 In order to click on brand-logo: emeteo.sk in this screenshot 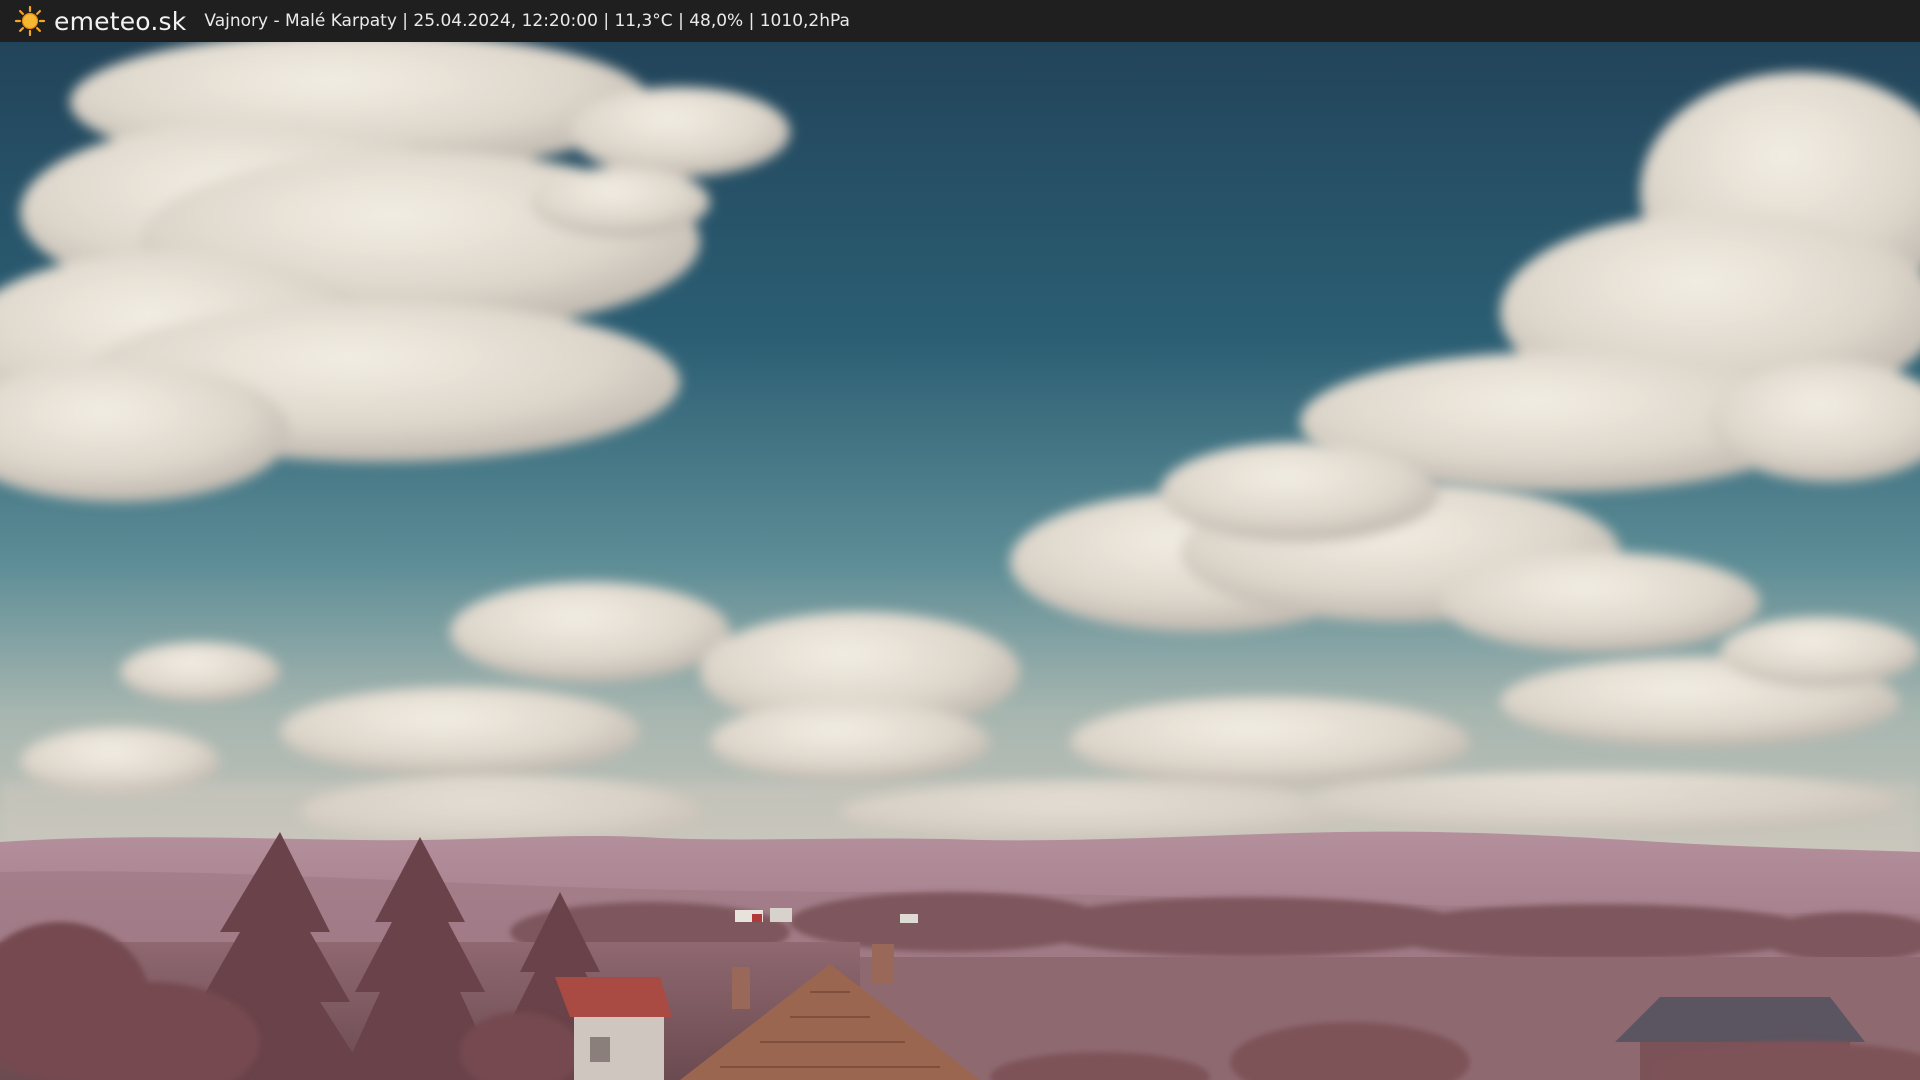, I will do `click(100, 21)`.